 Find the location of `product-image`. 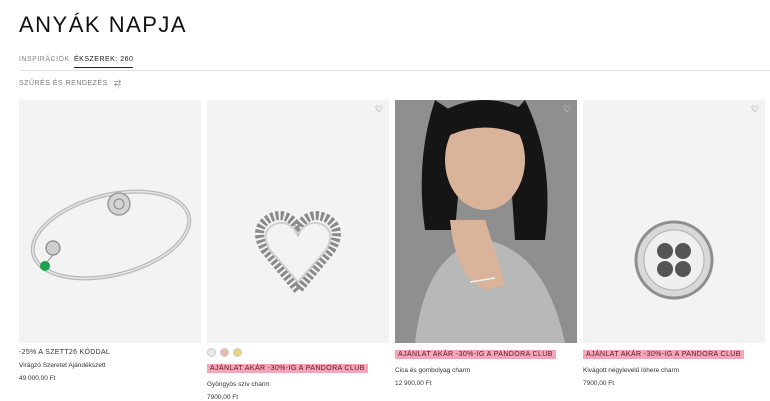

product-image is located at coordinates (110, 221).